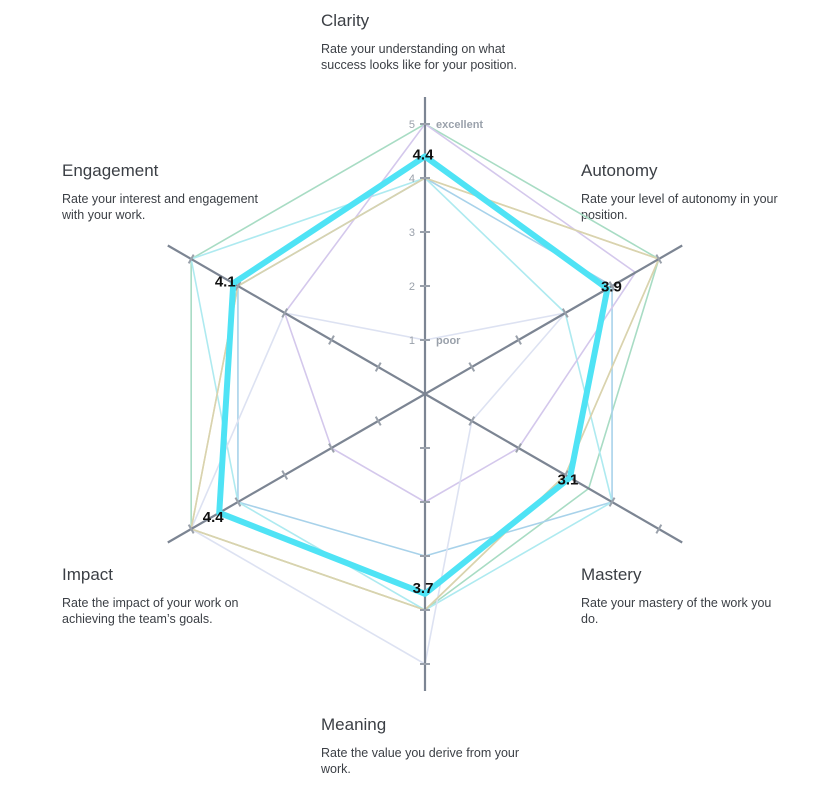 The width and height of the screenshot is (832, 795). What do you see at coordinates (423, 588) in the screenshot?
I see `score-label-meaning: 3.7` at bounding box center [423, 588].